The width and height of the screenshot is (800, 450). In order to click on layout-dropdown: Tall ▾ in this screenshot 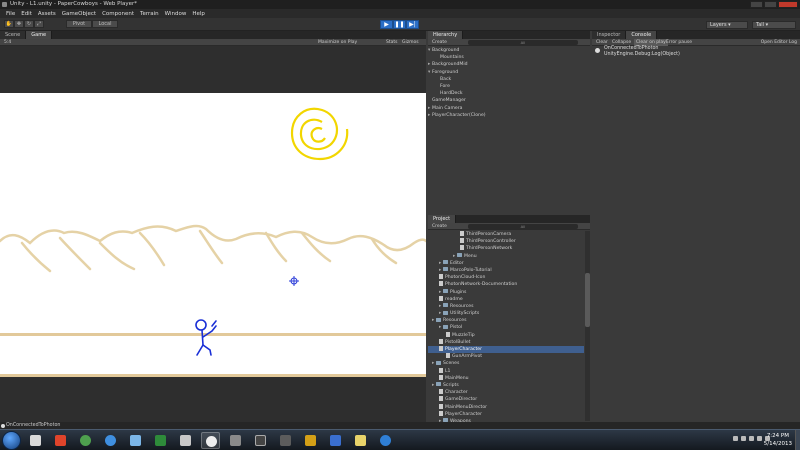, I will do `click(774, 25)`.